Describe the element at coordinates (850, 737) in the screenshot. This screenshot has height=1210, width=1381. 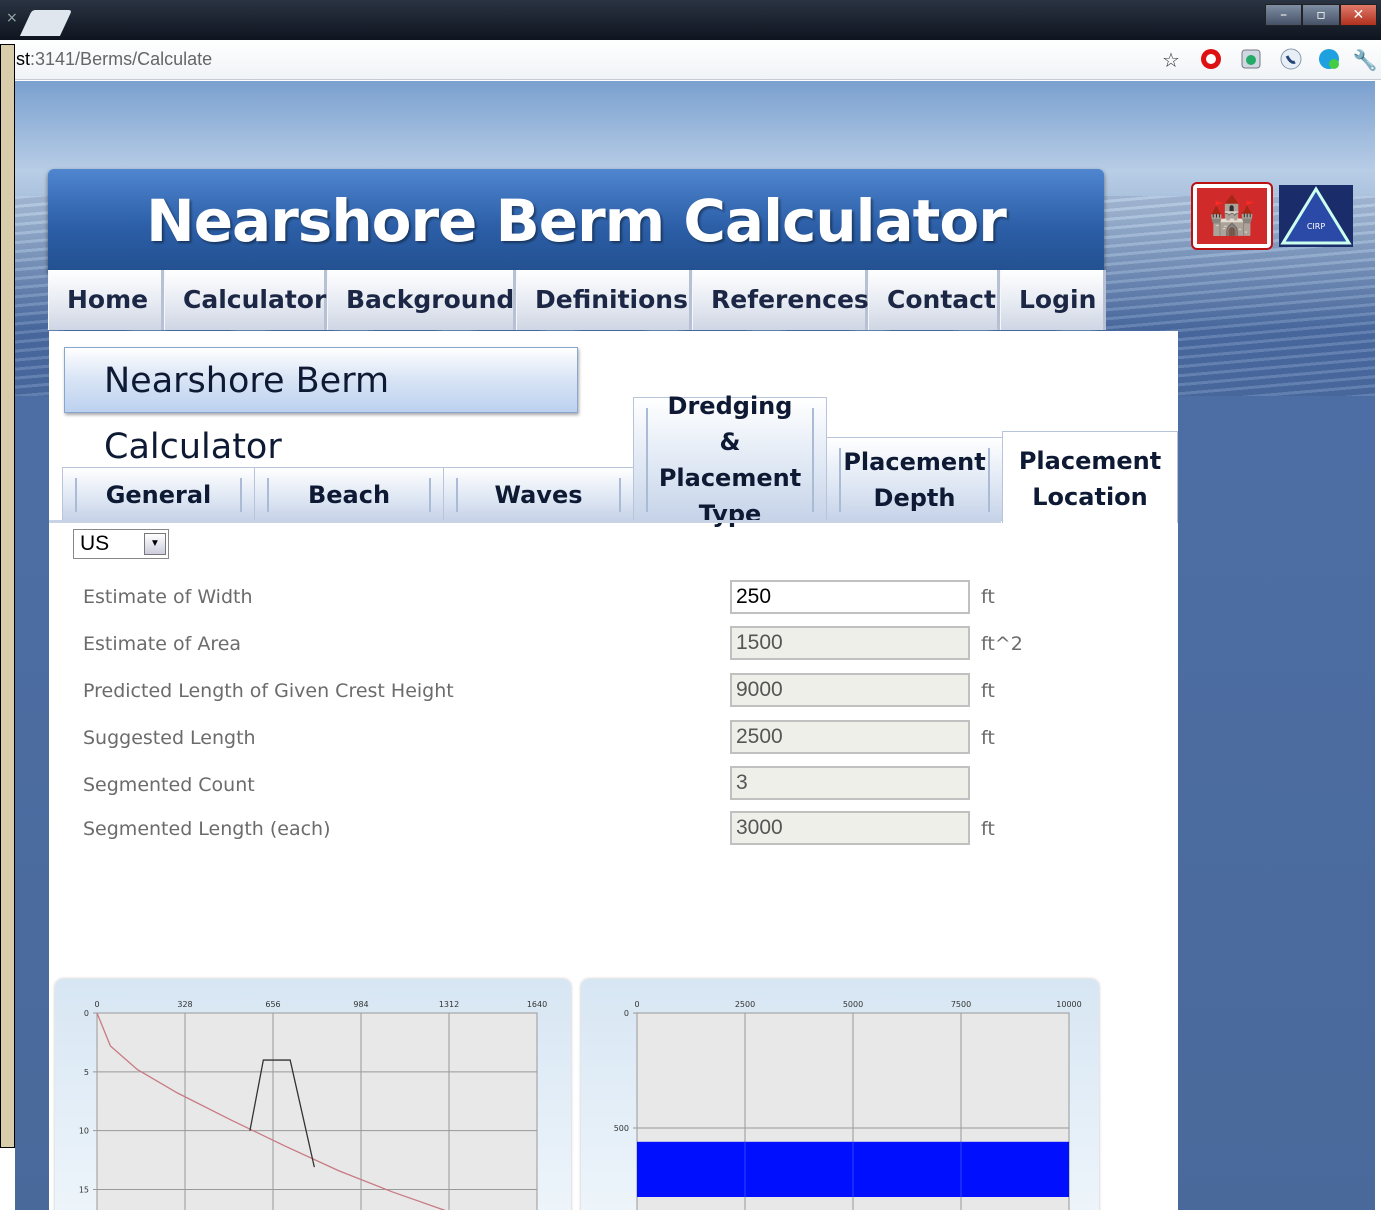
I see `suggested-length-input: 2500` at that location.